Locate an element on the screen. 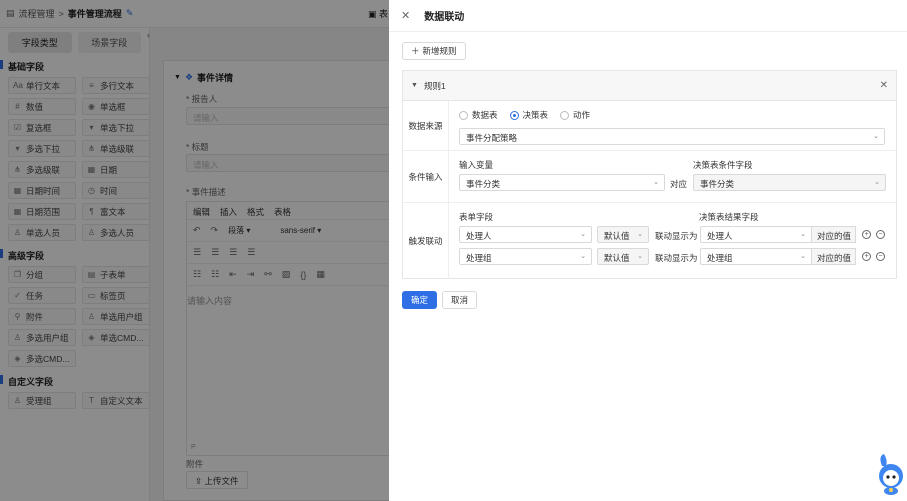 The height and width of the screenshot is (501, 907). data-source-row: 数据来源 数据表 决策表 动作 事件分配策略 ⌄ is located at coordinates (649, 126).